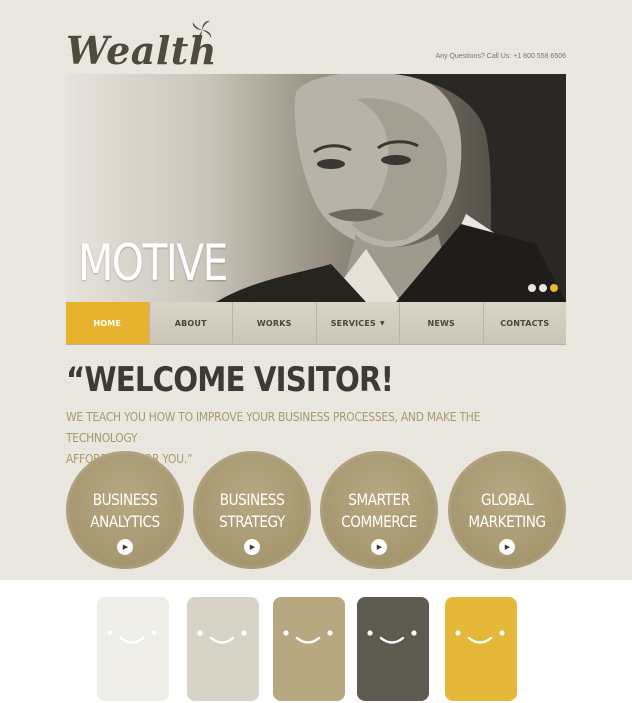 Image resolution: width=632 pixels, height=703 pixels. I want to click on welcome-heading: “WELCOME VISITOR!, so click(230, 380).